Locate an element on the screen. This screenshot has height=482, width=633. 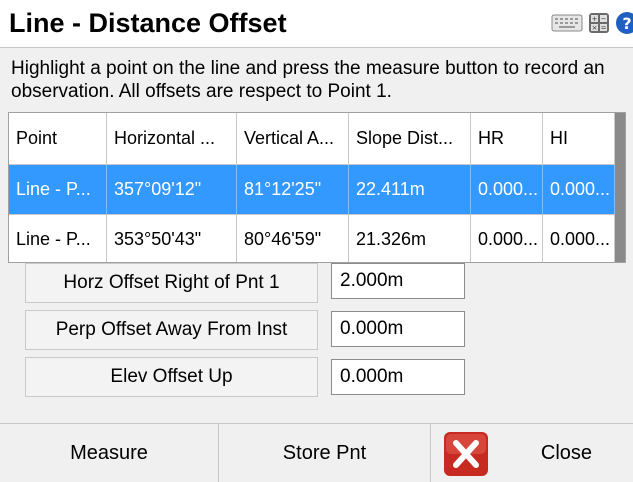
keyboard-icon is located at coordinates (569, 25).